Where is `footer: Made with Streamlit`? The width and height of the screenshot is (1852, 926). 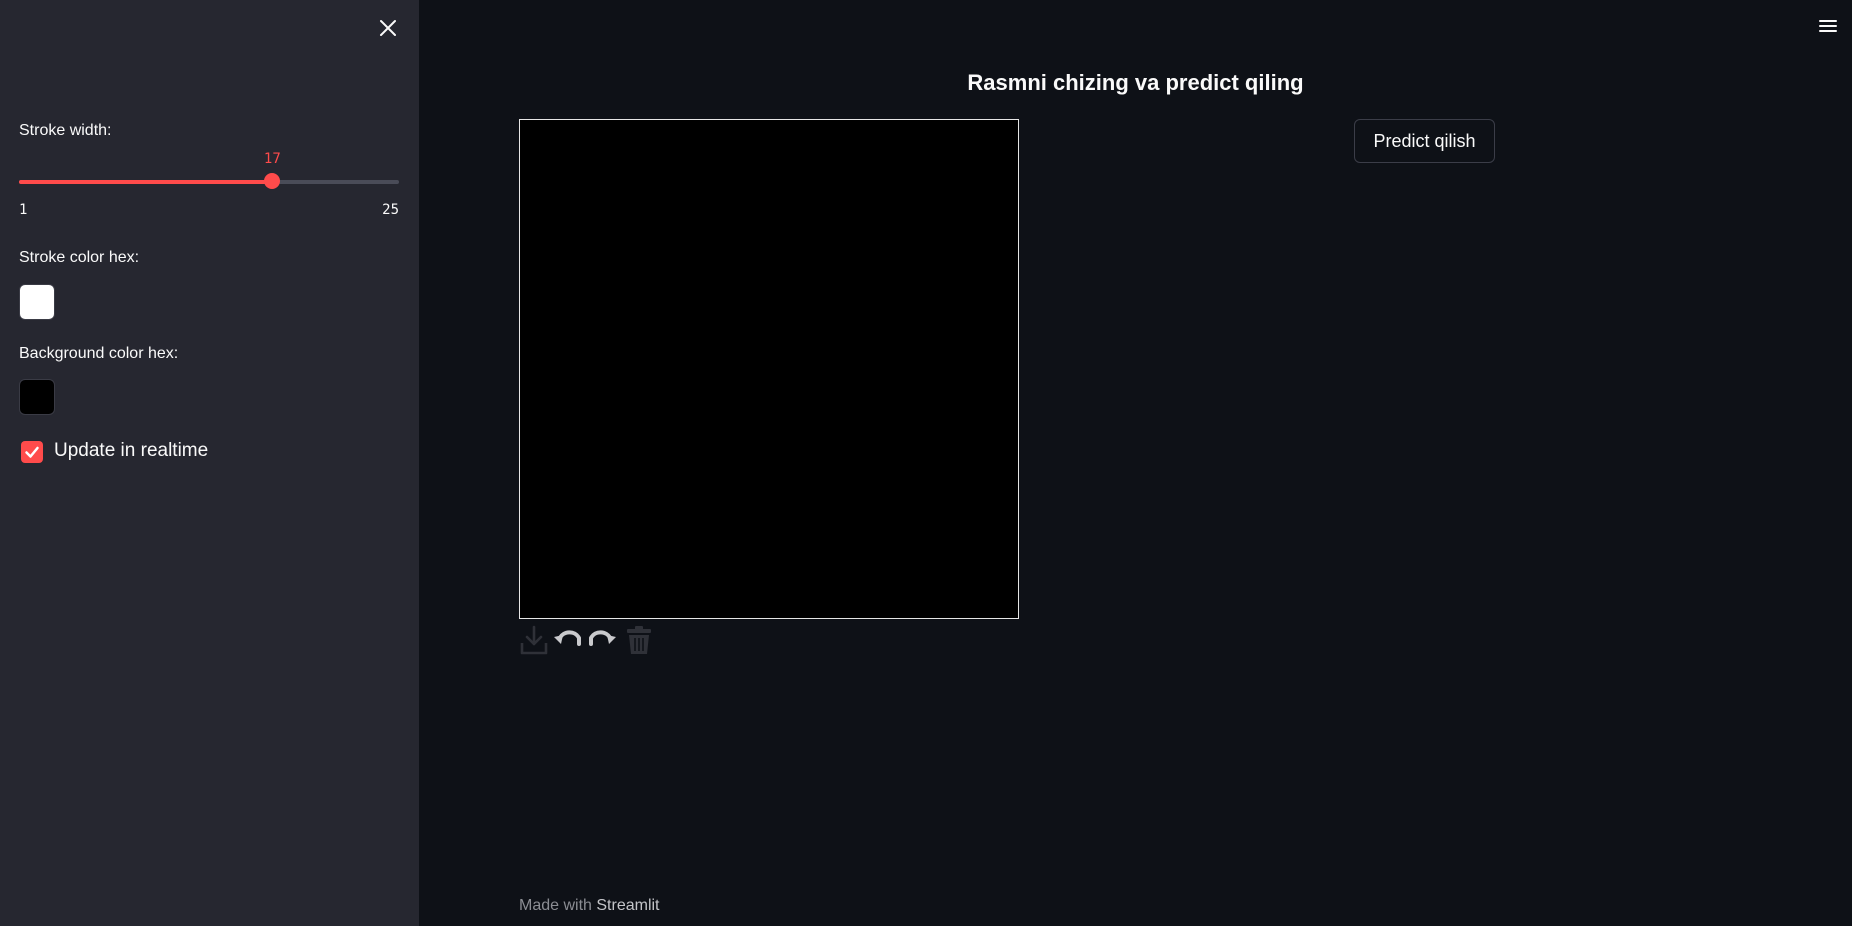
footer: Made with Streamlit is located at coordinates (589, 906).